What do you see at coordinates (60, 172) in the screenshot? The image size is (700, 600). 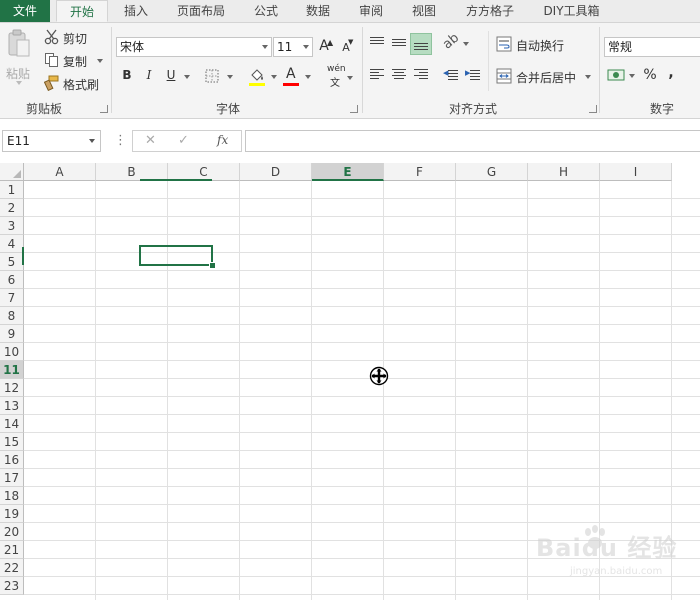 I see `column-header: A` at bounding box center [60, 172].